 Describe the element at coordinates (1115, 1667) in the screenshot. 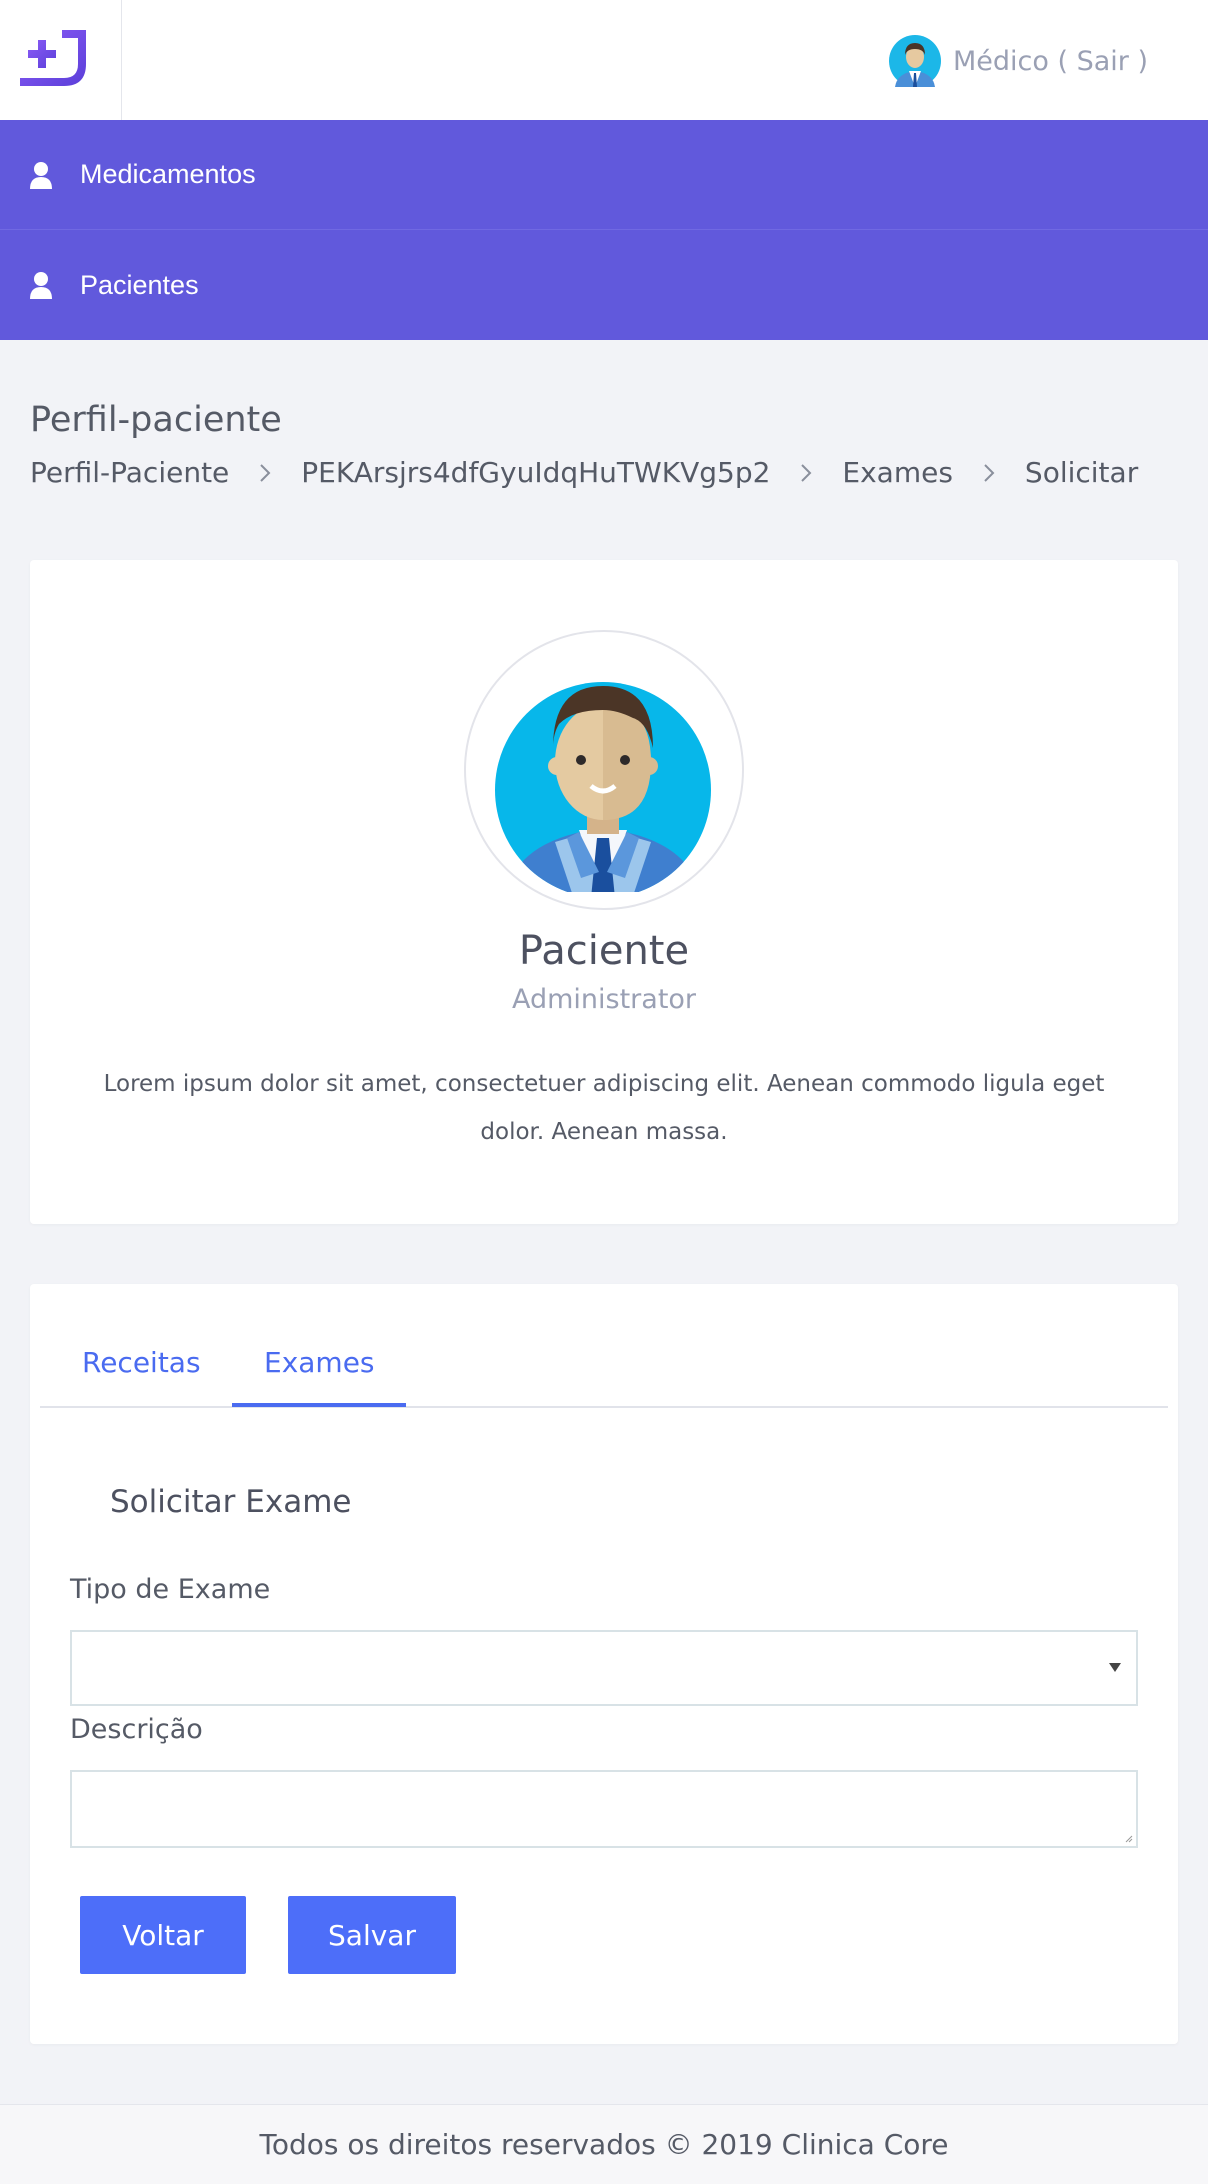

I see `caret-down-icon` at that location.